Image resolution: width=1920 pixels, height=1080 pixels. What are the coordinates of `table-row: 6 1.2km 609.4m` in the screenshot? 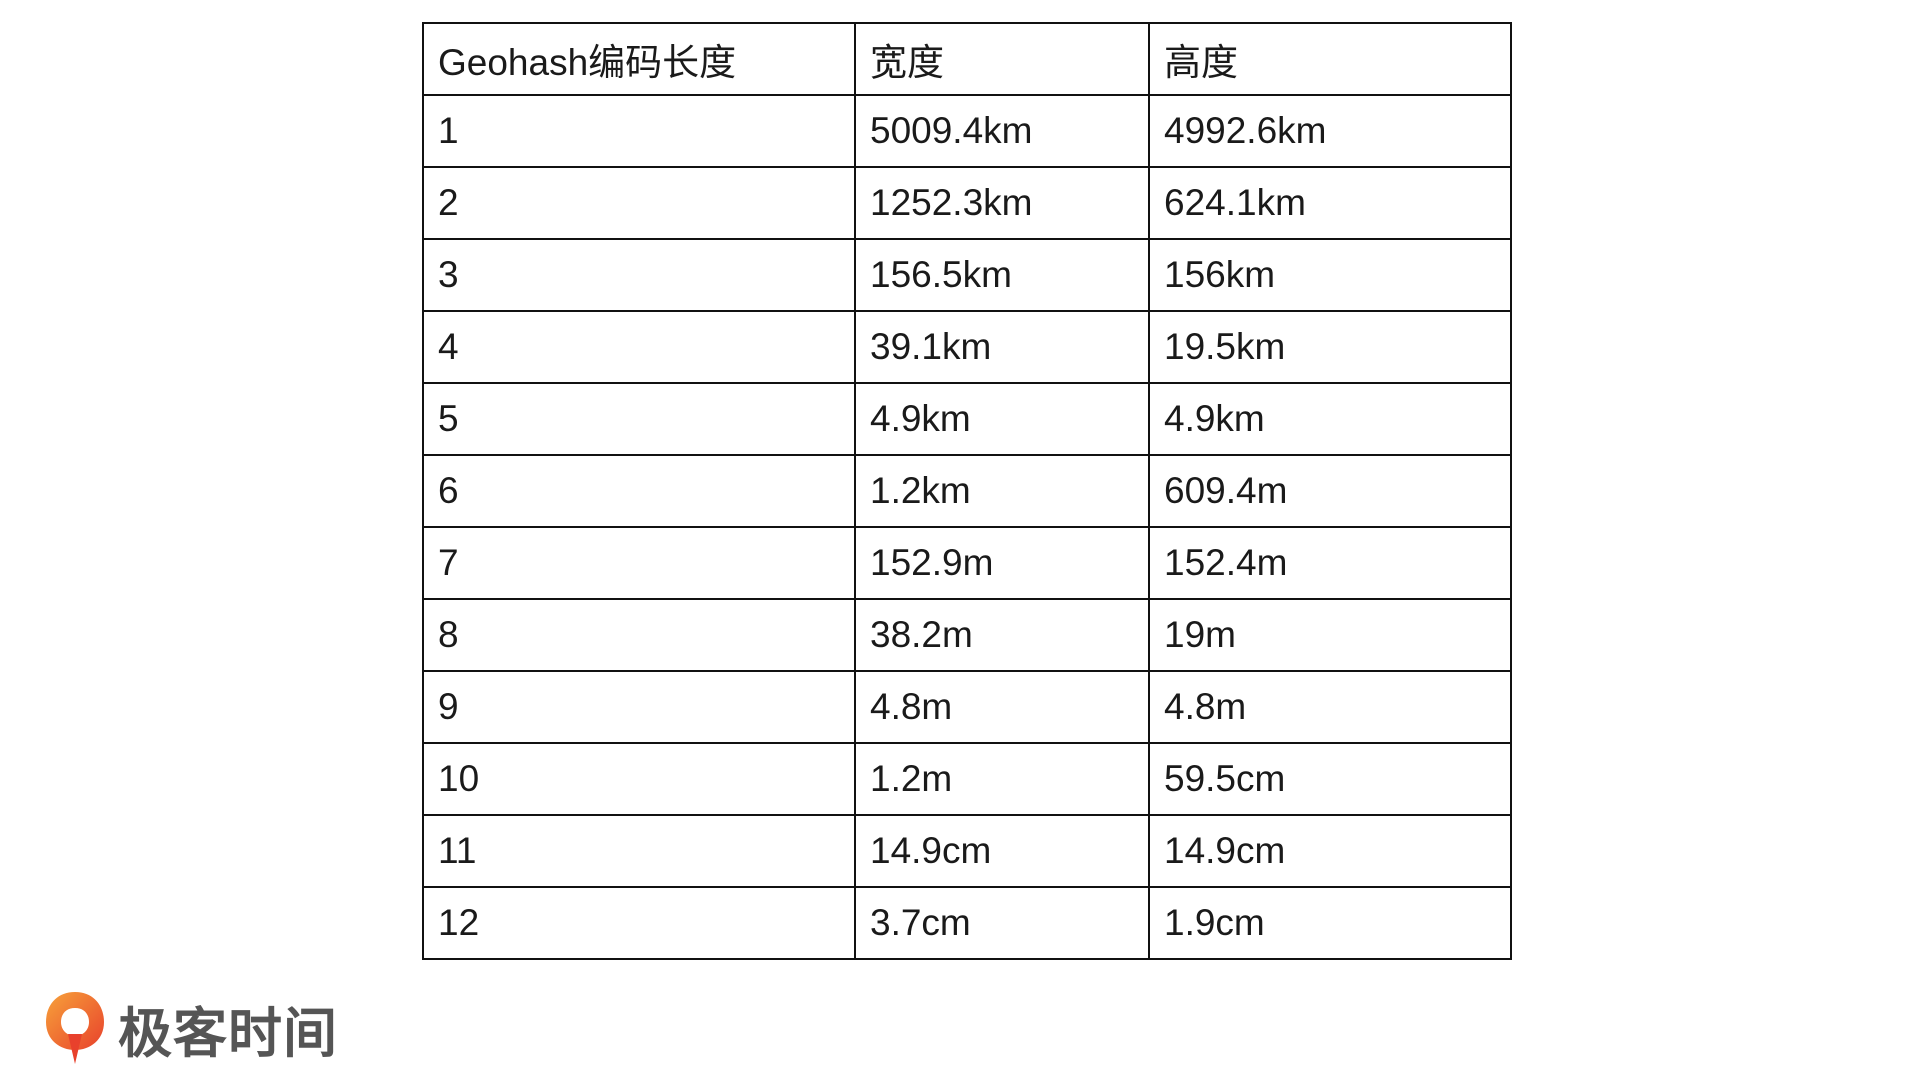 It's located at (967, 491).